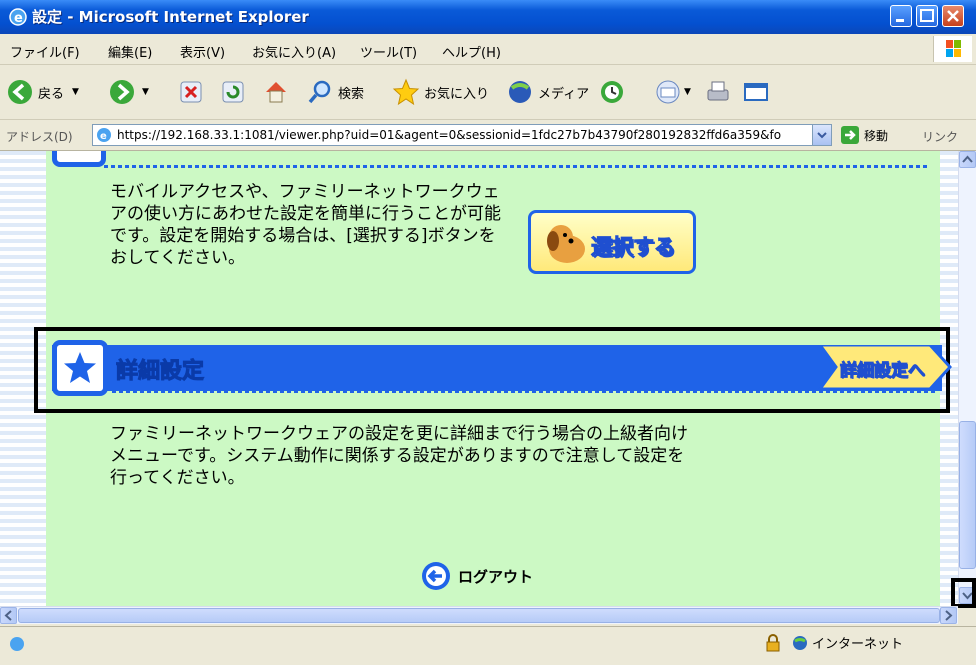 The width and height of the screenshot is (976, 665). Describe the element at coordinates (800, 642) in the screenshot. I see `globe-icon` at that location.